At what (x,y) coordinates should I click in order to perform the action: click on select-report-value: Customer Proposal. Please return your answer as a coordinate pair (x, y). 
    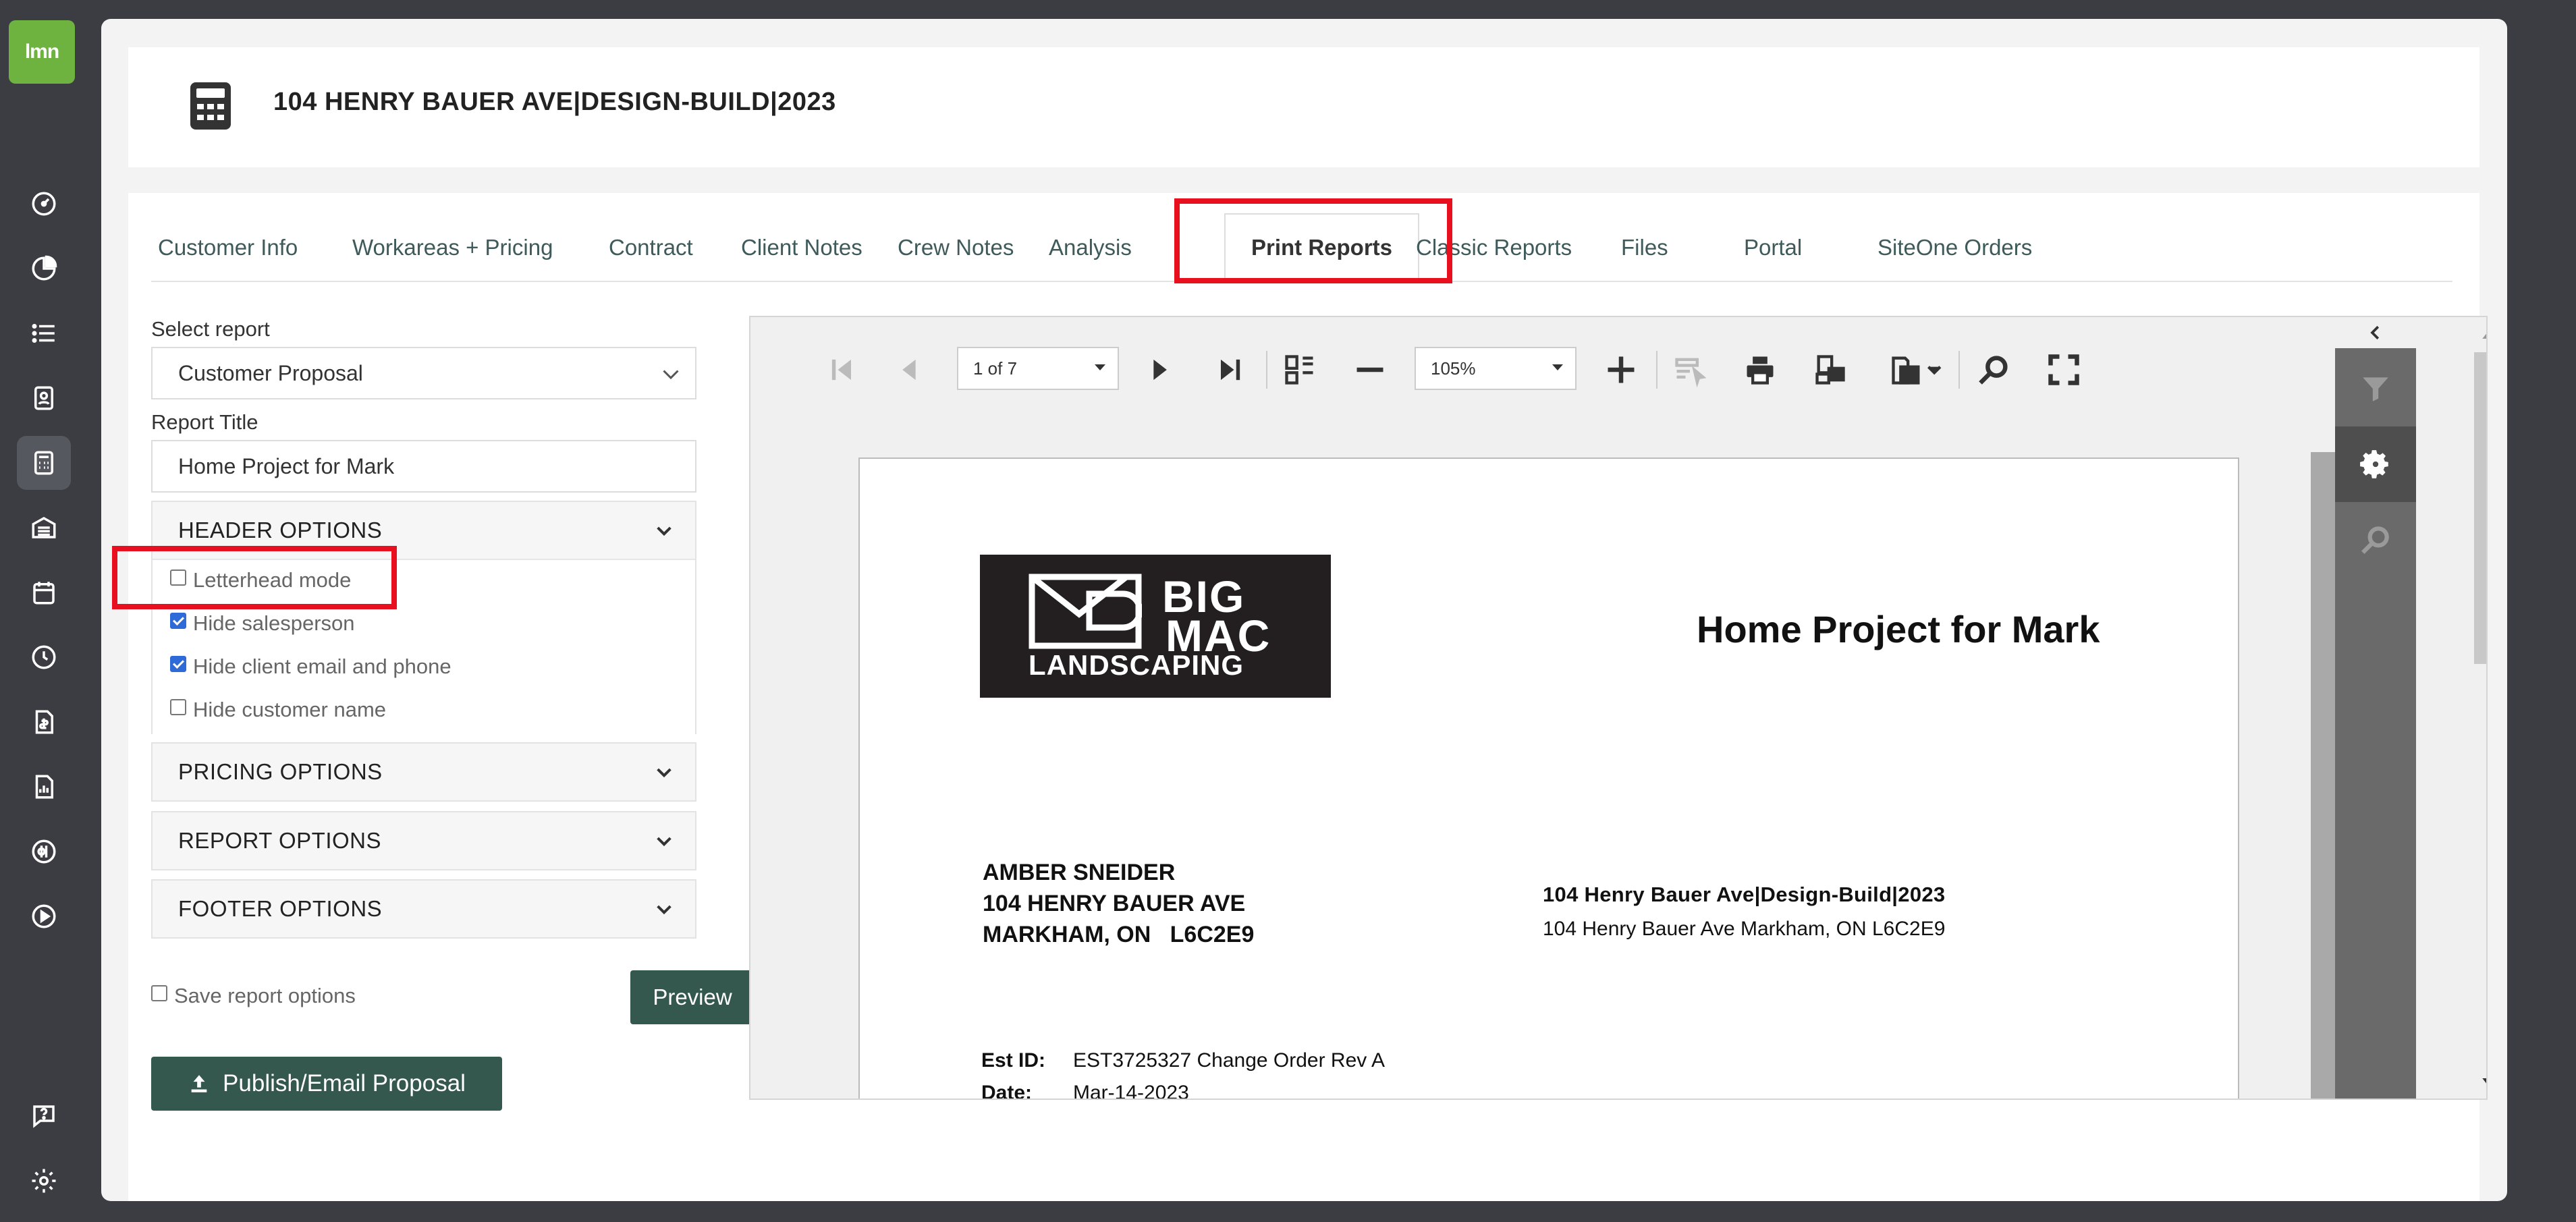
    Looking at the image, I should click on (270, 373).